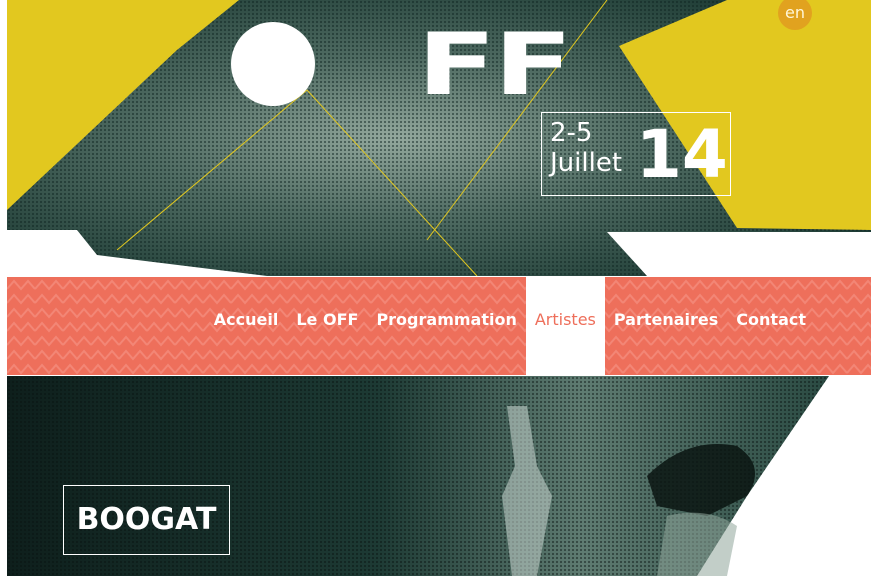  I want to click on date-year: 14, so click(682, 154).